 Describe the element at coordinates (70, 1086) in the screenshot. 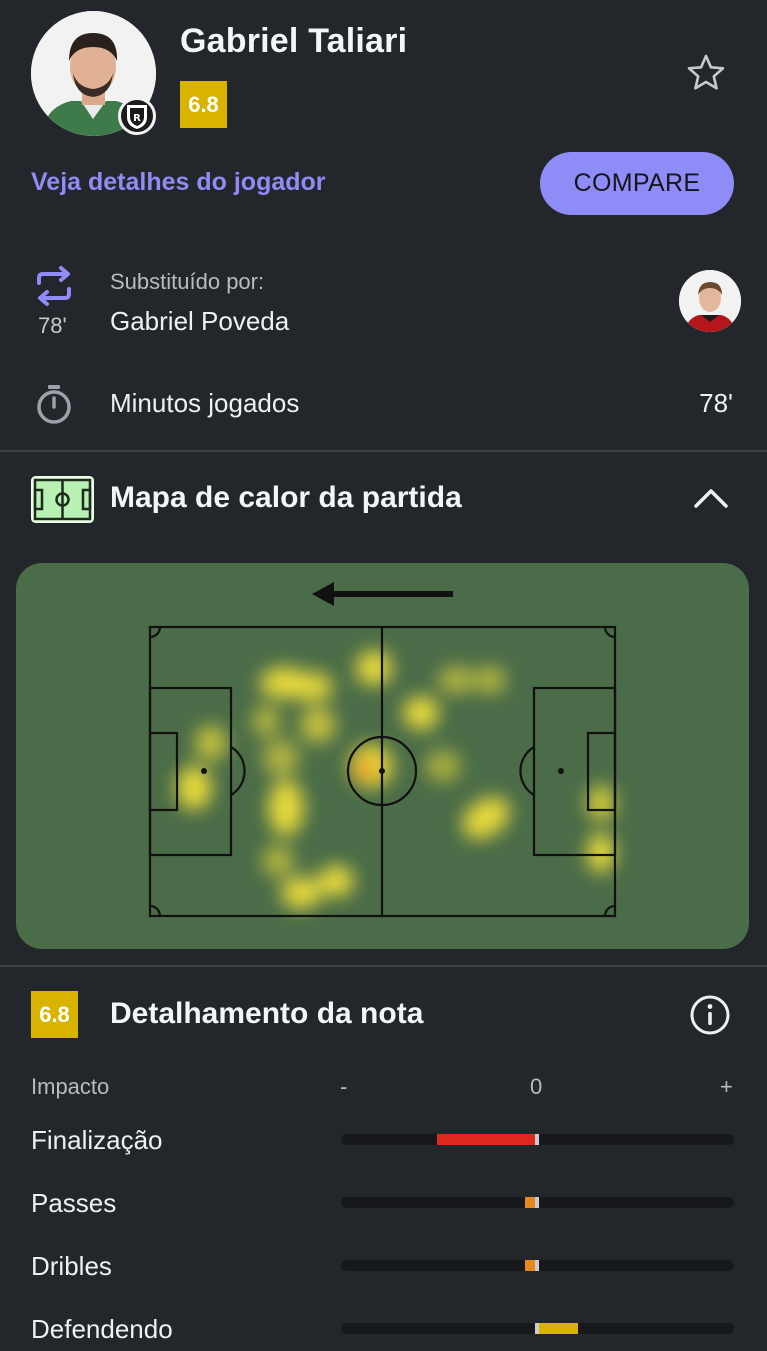

I see `impact-label: Impacto` at that location.